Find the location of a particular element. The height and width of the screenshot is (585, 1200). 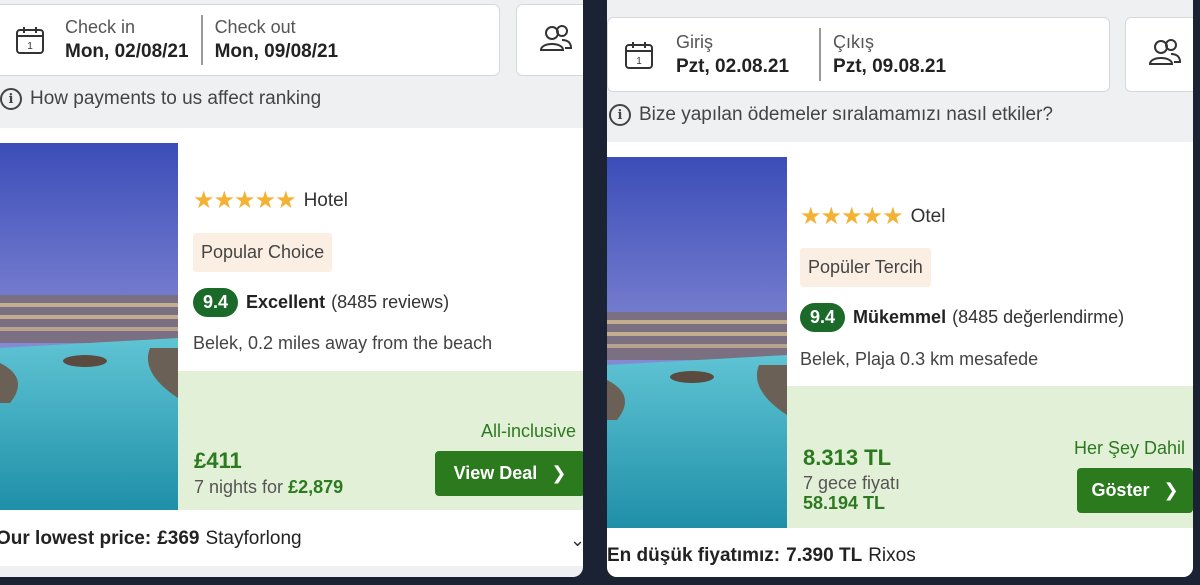

rating-stars-row: ★★★★★ Otel is located at coordinates (872, 216).